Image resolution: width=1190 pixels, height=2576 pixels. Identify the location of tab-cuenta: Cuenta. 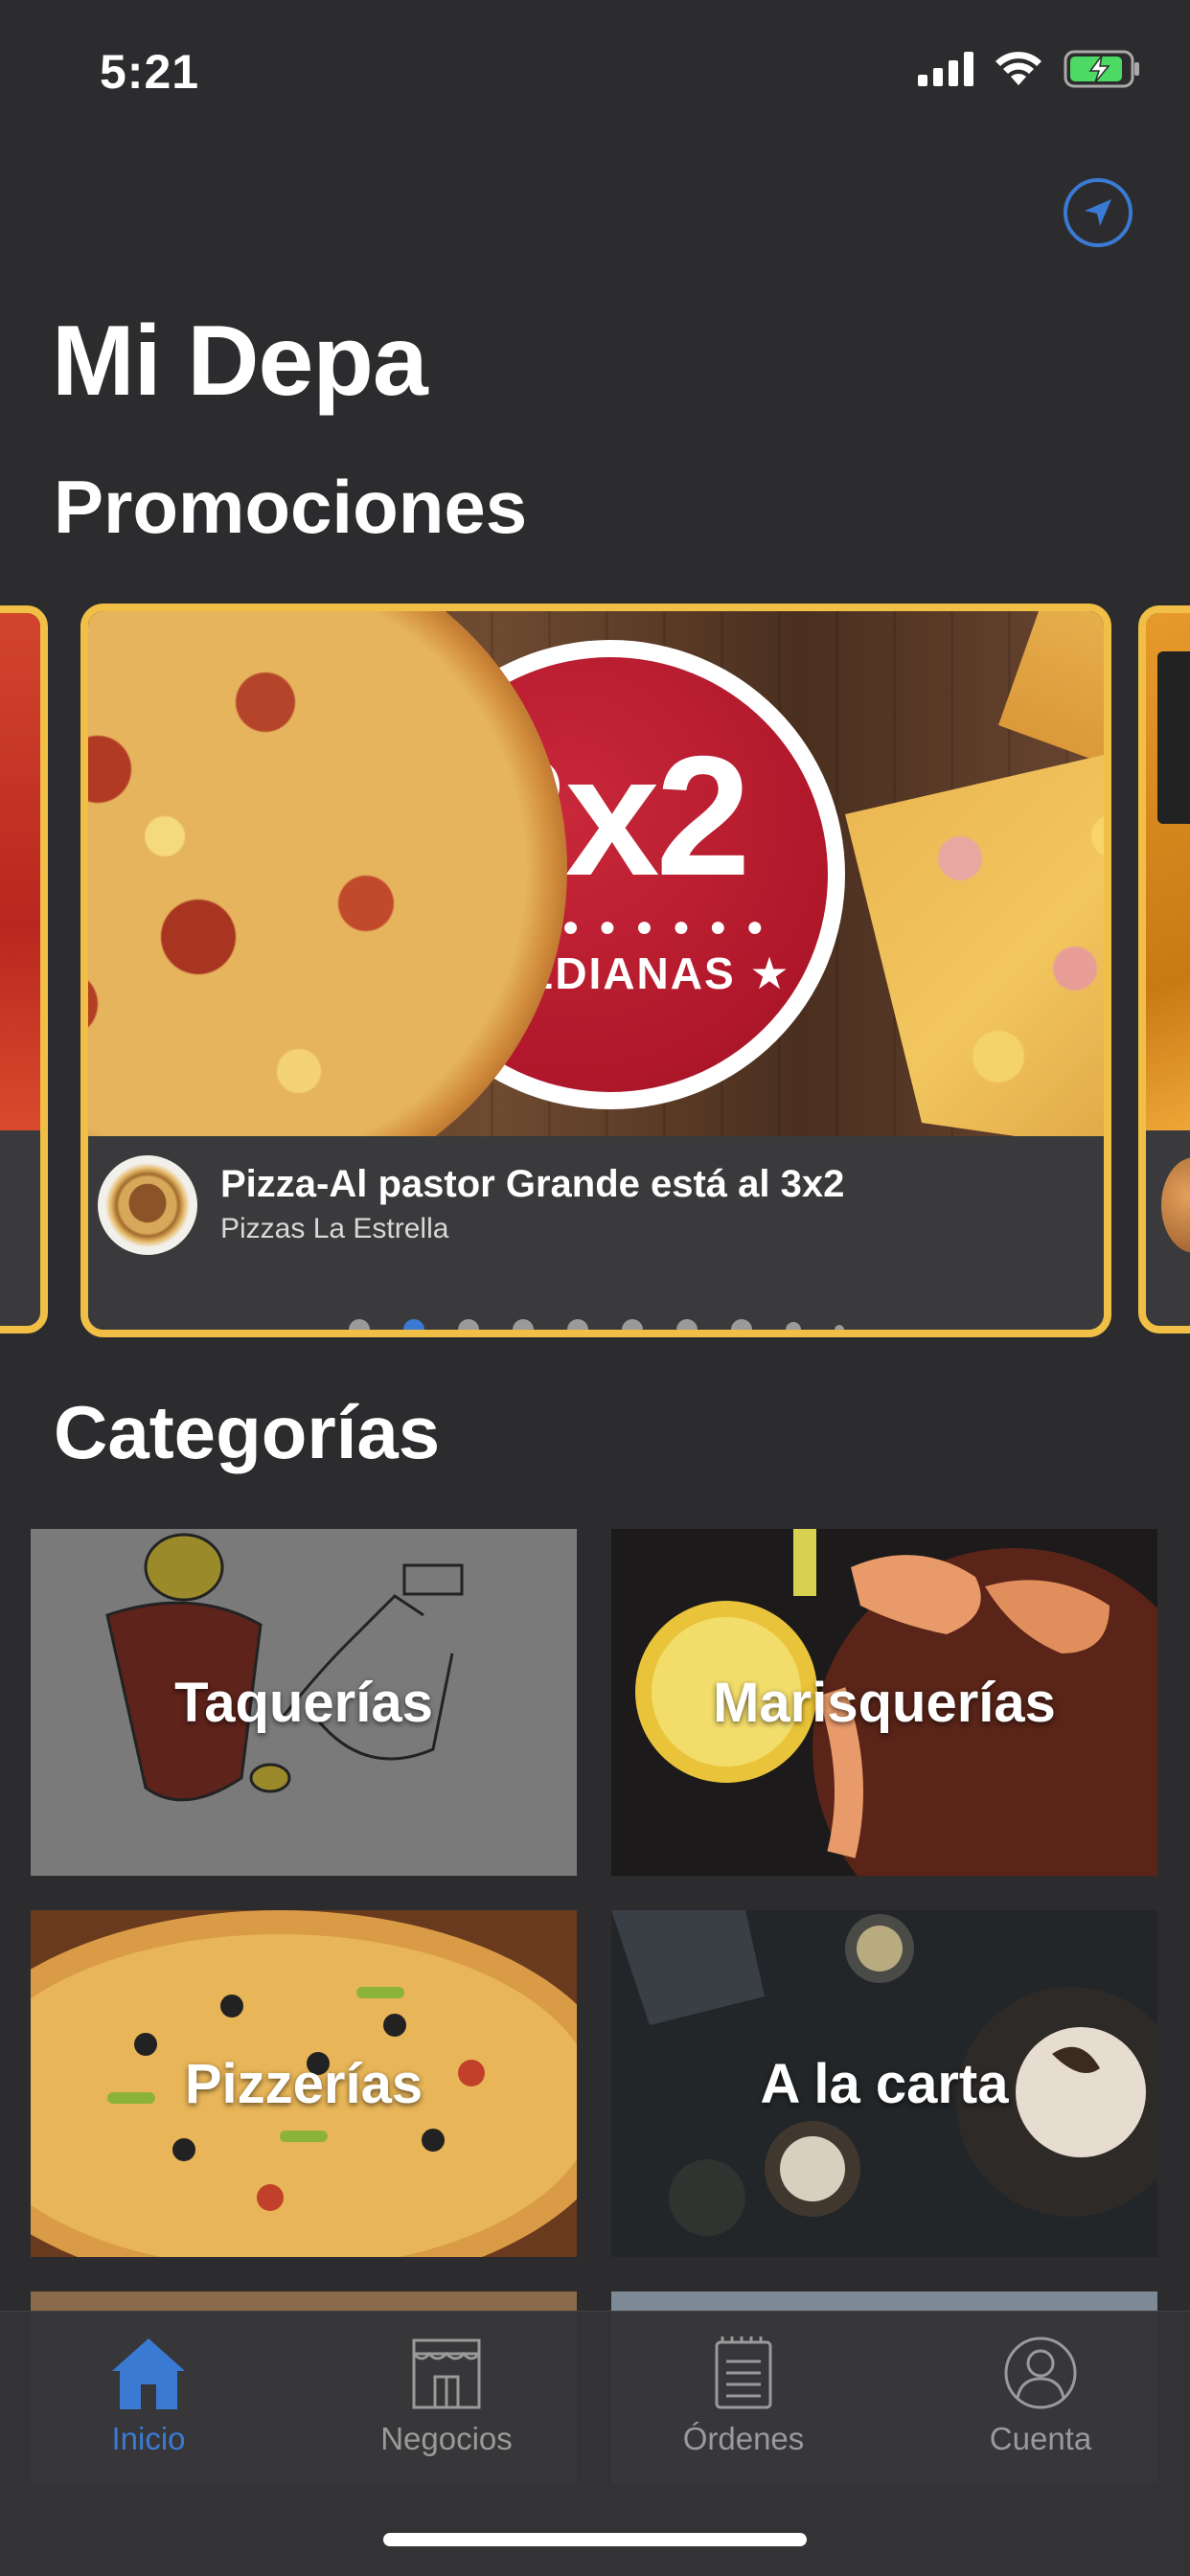
(1040, 2396).